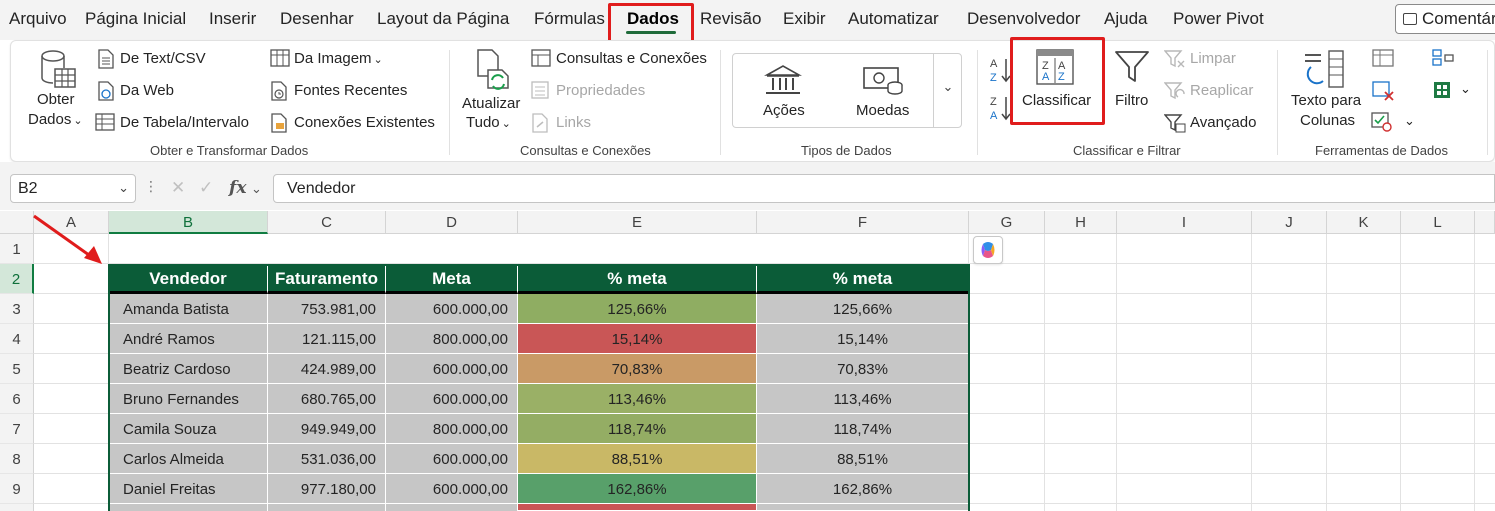 Image resolution: width=1495 pixels, height=511 pixels. What do you see at coordinates (1383, 91) in the screenshot?
I see `remove-duplicates-icon` at bounding box center [1383, 91].